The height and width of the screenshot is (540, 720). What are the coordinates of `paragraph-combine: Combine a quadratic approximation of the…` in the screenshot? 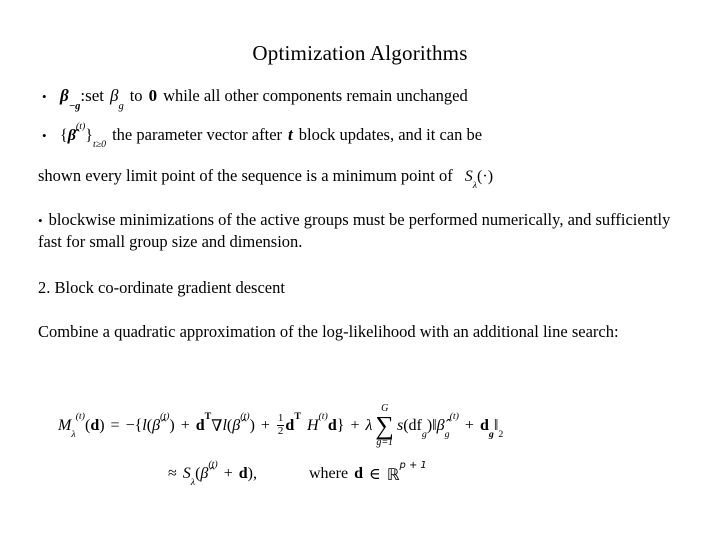 It's located at (328, 331).